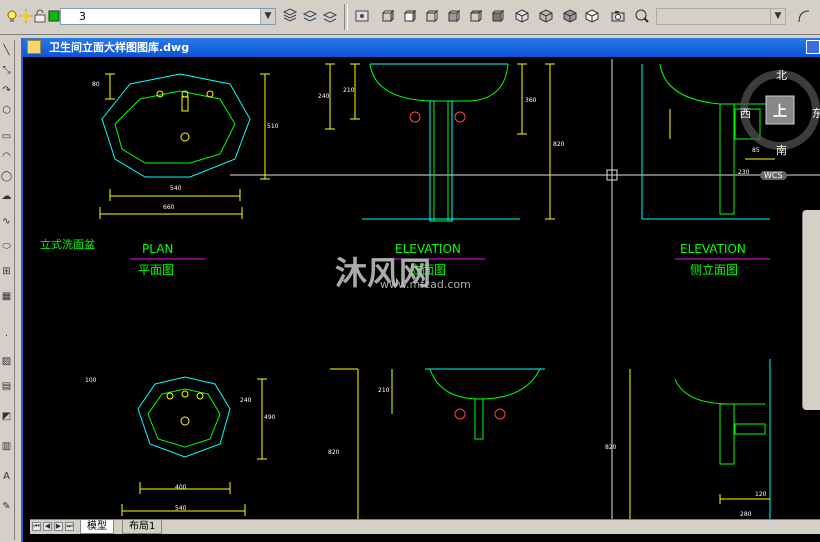 This screenshot has width=820, height=542. Describe the element at coordinates (570, 16) in the screenshot. I see `iso-ne-icon` at that location.